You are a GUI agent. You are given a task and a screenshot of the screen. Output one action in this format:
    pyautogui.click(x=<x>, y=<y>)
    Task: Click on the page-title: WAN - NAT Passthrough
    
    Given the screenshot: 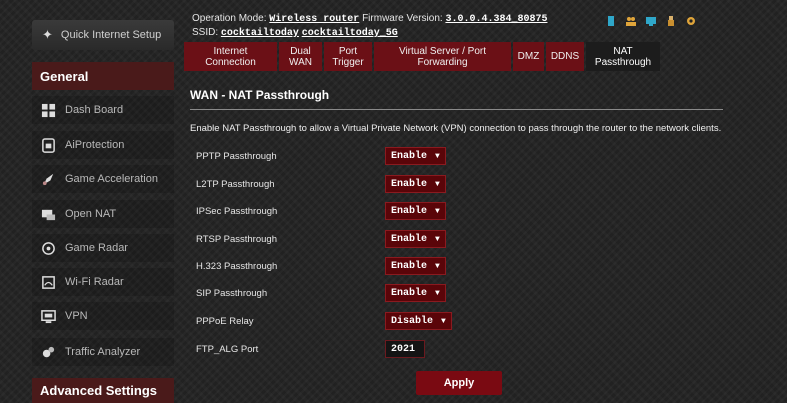 What is the action you would take?
    pyautogui.click(x=260, y=95)
    